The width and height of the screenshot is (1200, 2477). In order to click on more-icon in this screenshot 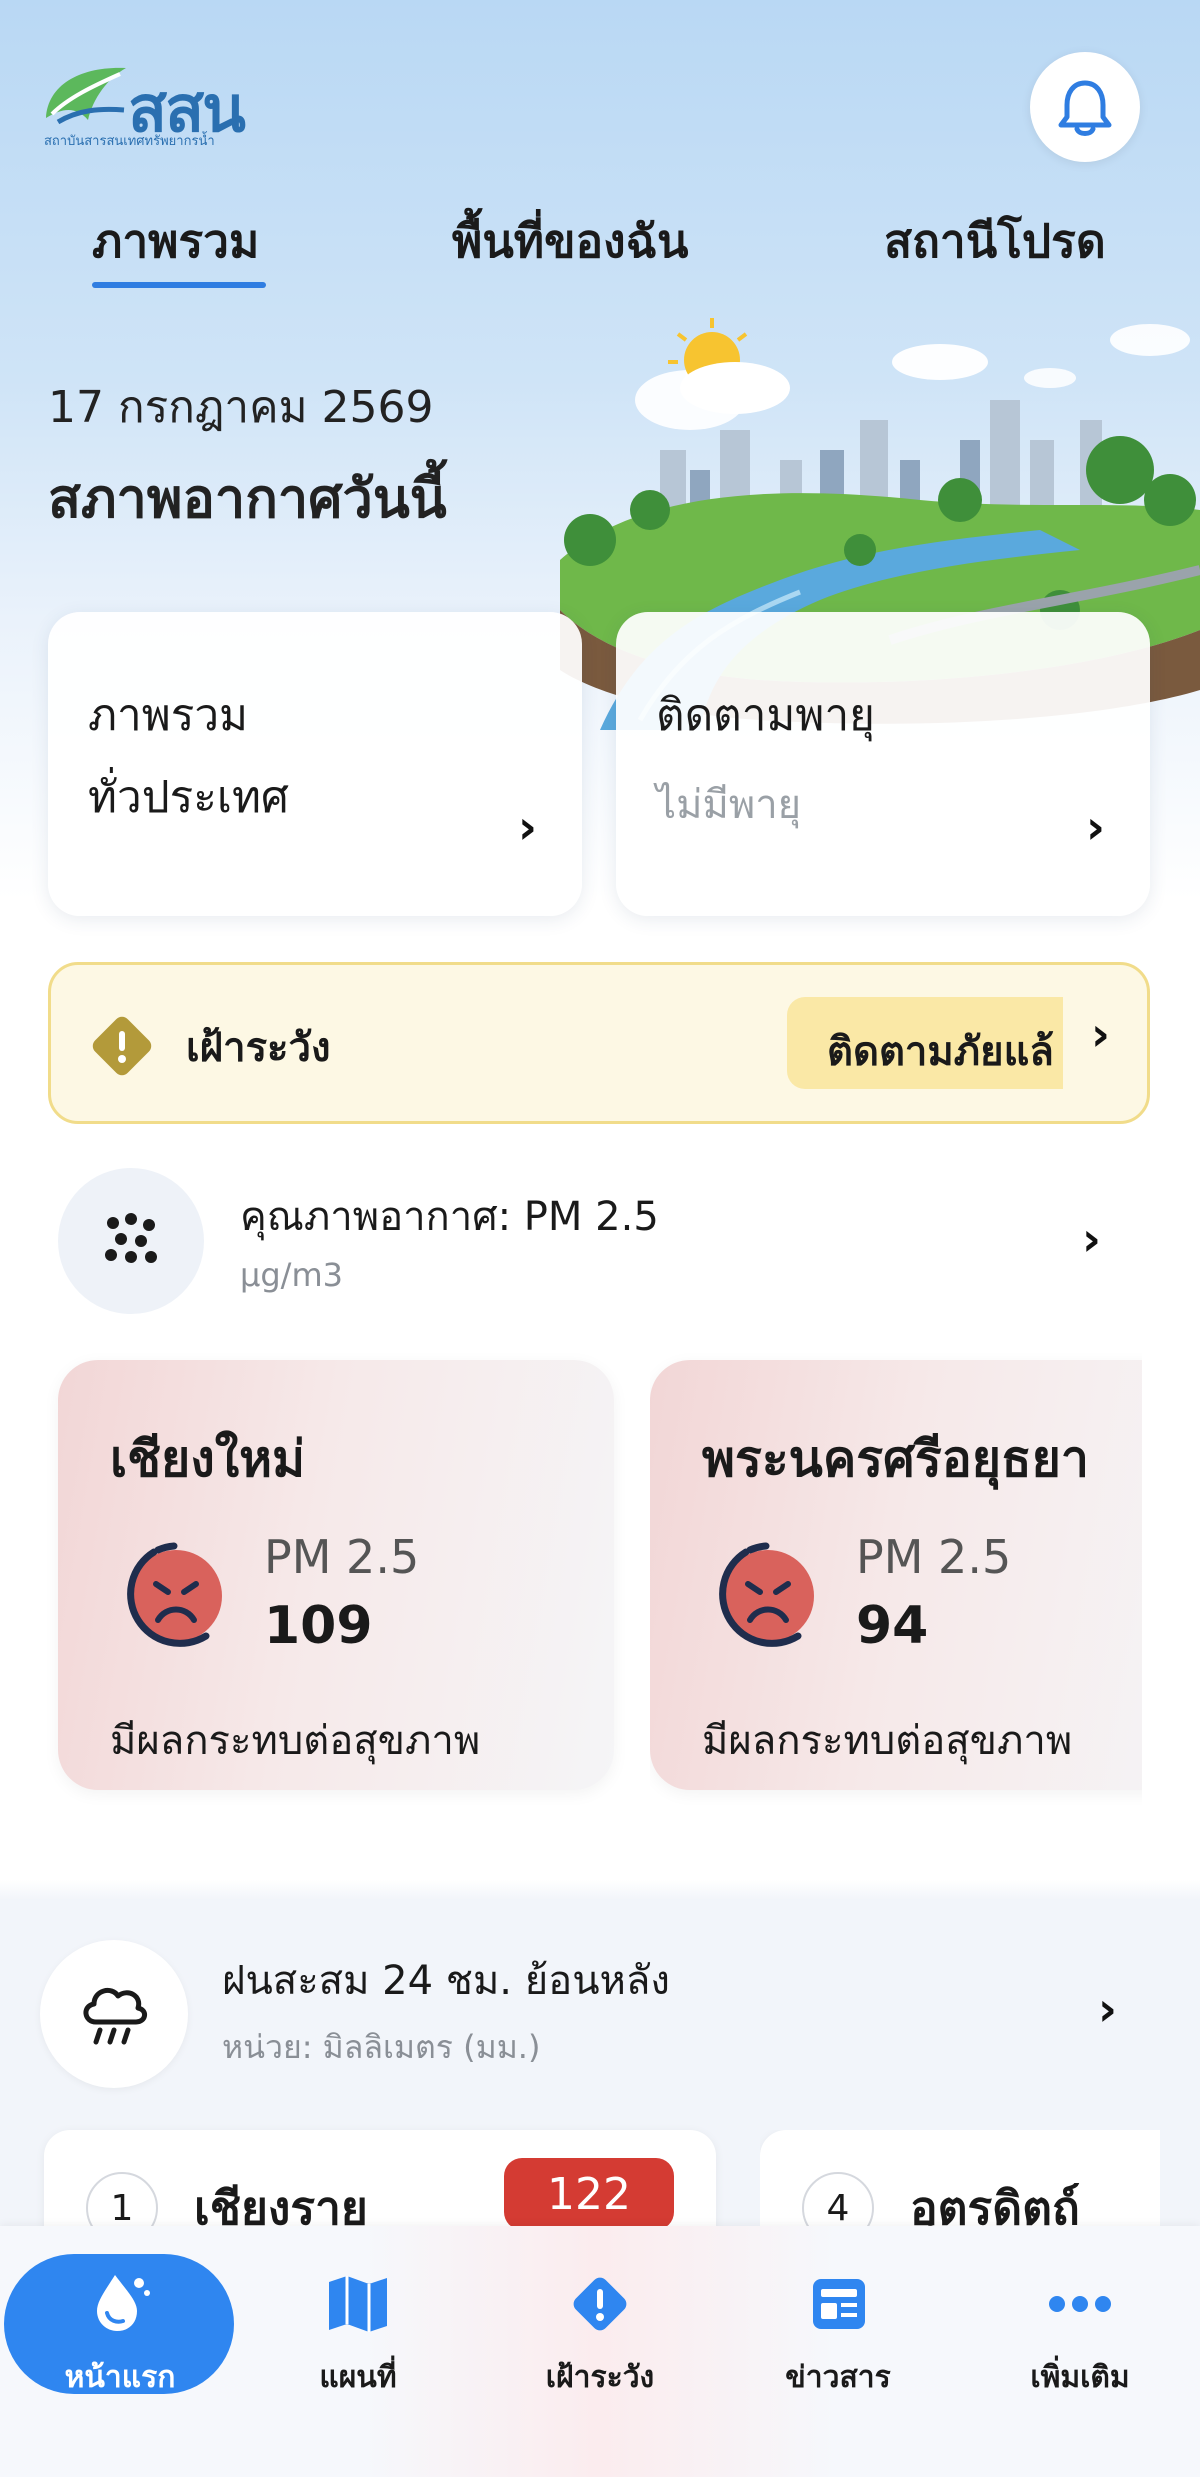, I will do `click(1080, 2304)`.